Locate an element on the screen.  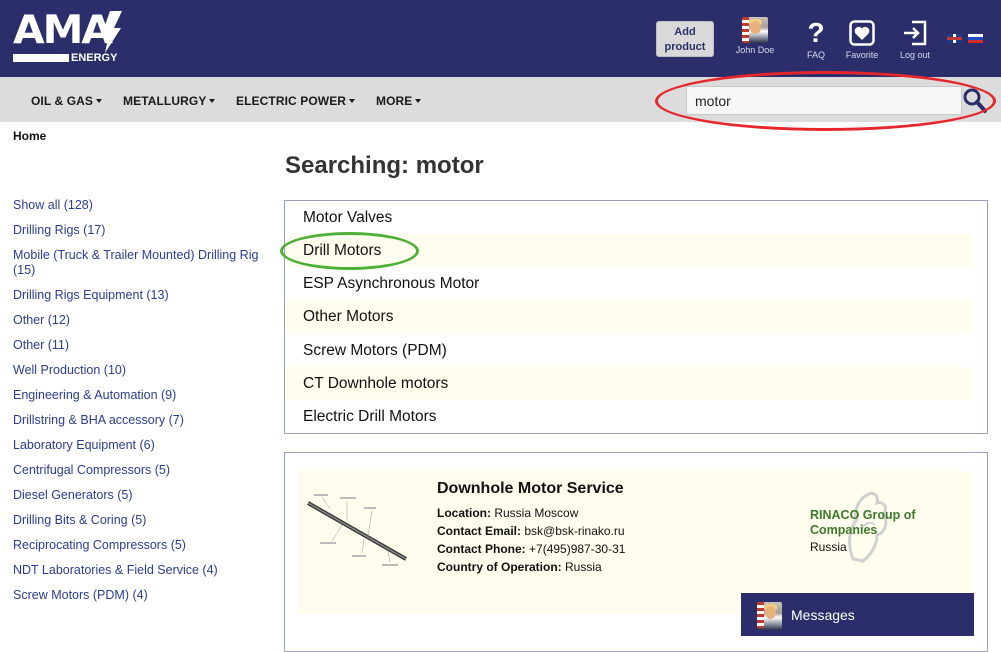
filter-other-12: Other (12) is located at coordinates (140, 320).